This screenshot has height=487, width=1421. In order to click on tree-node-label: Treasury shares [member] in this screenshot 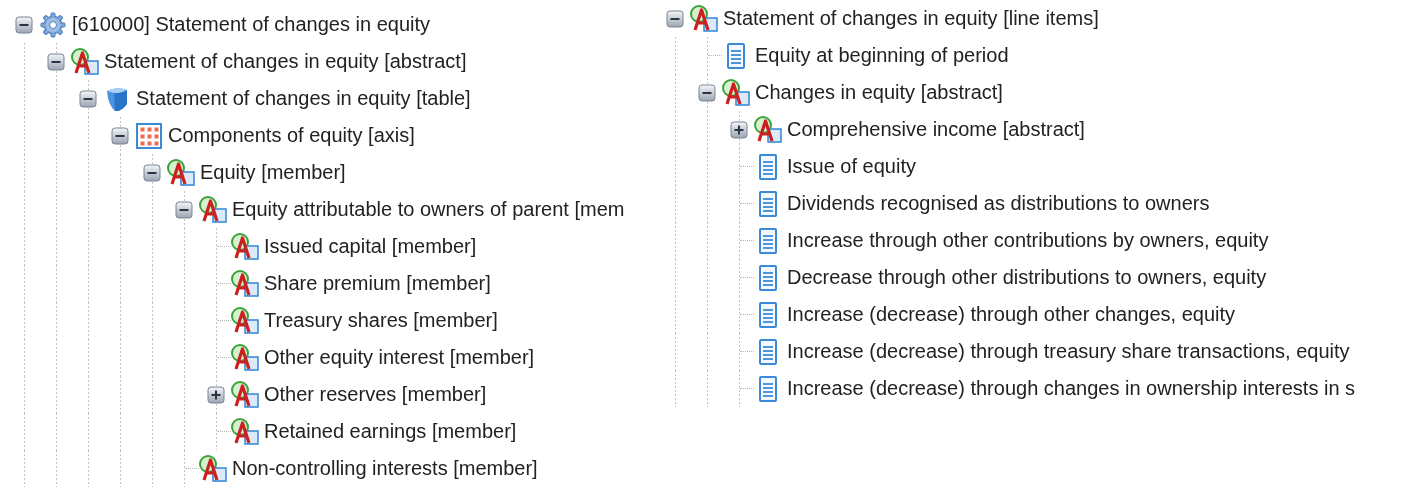, I will do `click(381, 320)`.